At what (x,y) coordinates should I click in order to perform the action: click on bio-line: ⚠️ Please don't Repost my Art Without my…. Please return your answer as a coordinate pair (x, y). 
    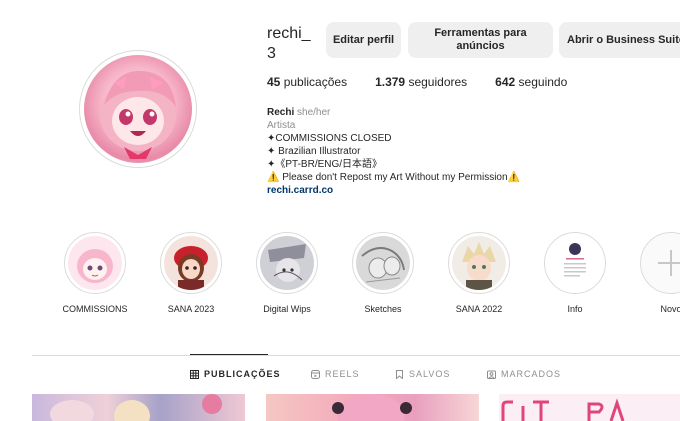
    Looking at the image, I should click on (394, 177).